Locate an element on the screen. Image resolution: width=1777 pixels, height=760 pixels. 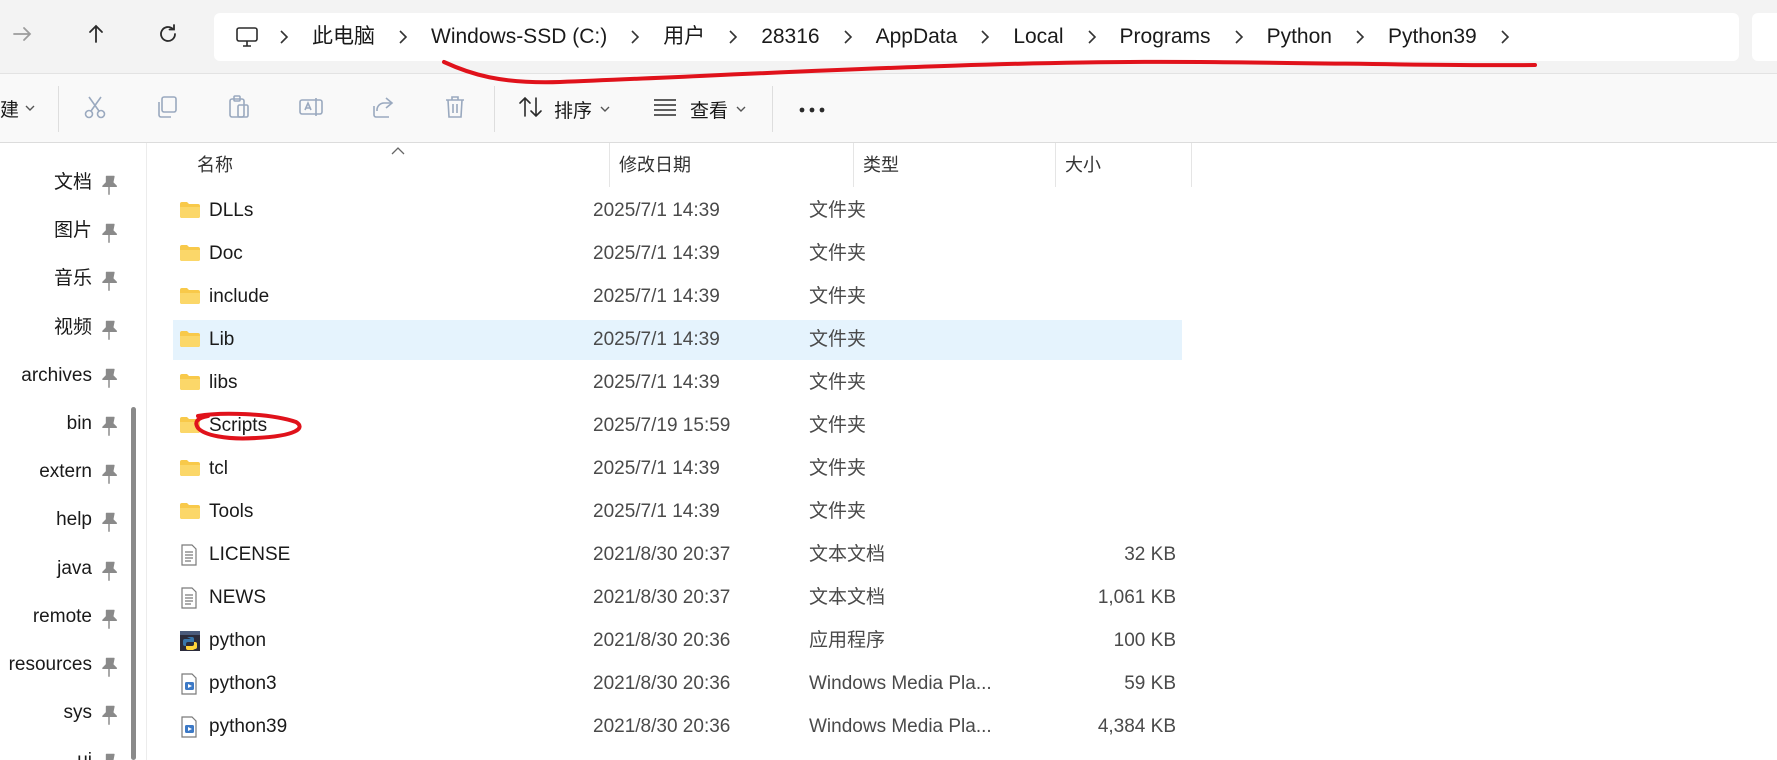
forward-button is located at coordinates (22, 36).